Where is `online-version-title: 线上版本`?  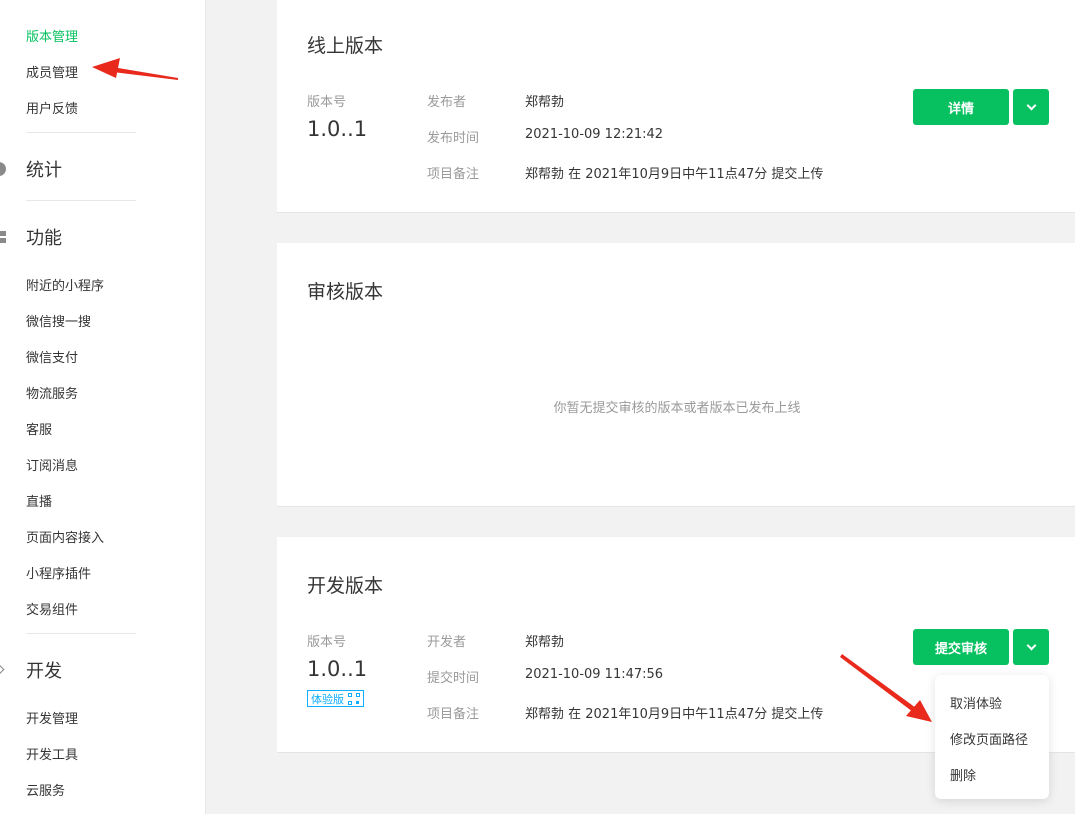
online-version-title: 线上版本 is located at coordinates (345, 46).